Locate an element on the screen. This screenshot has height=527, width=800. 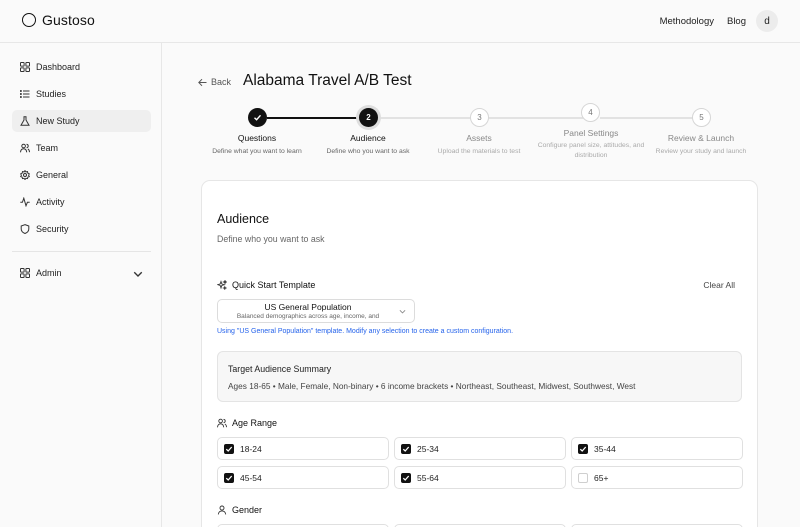
section-title: Audience is located at coordinates (243, 219).